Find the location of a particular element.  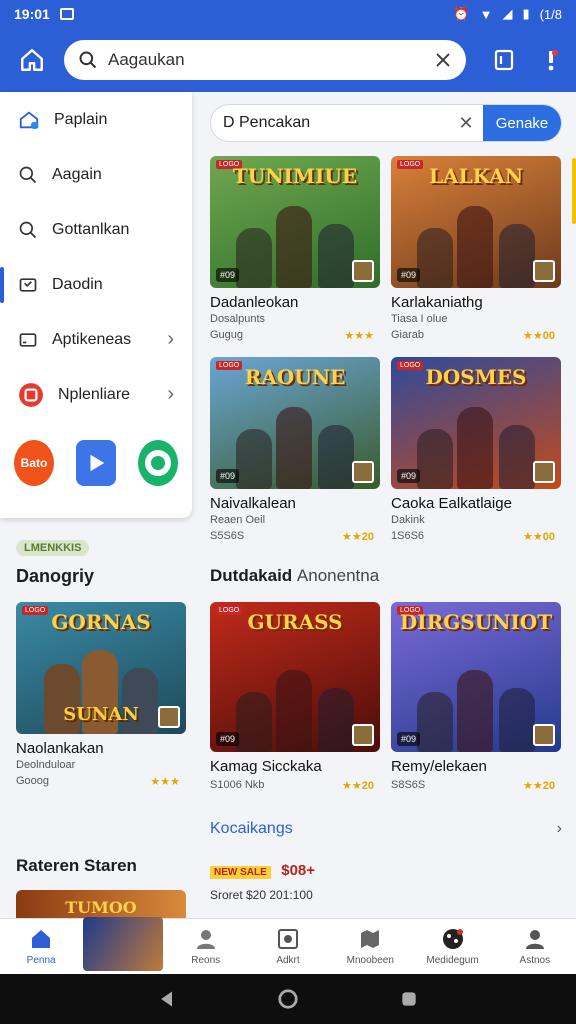

alert-icon is located at coordinates (551, 60).